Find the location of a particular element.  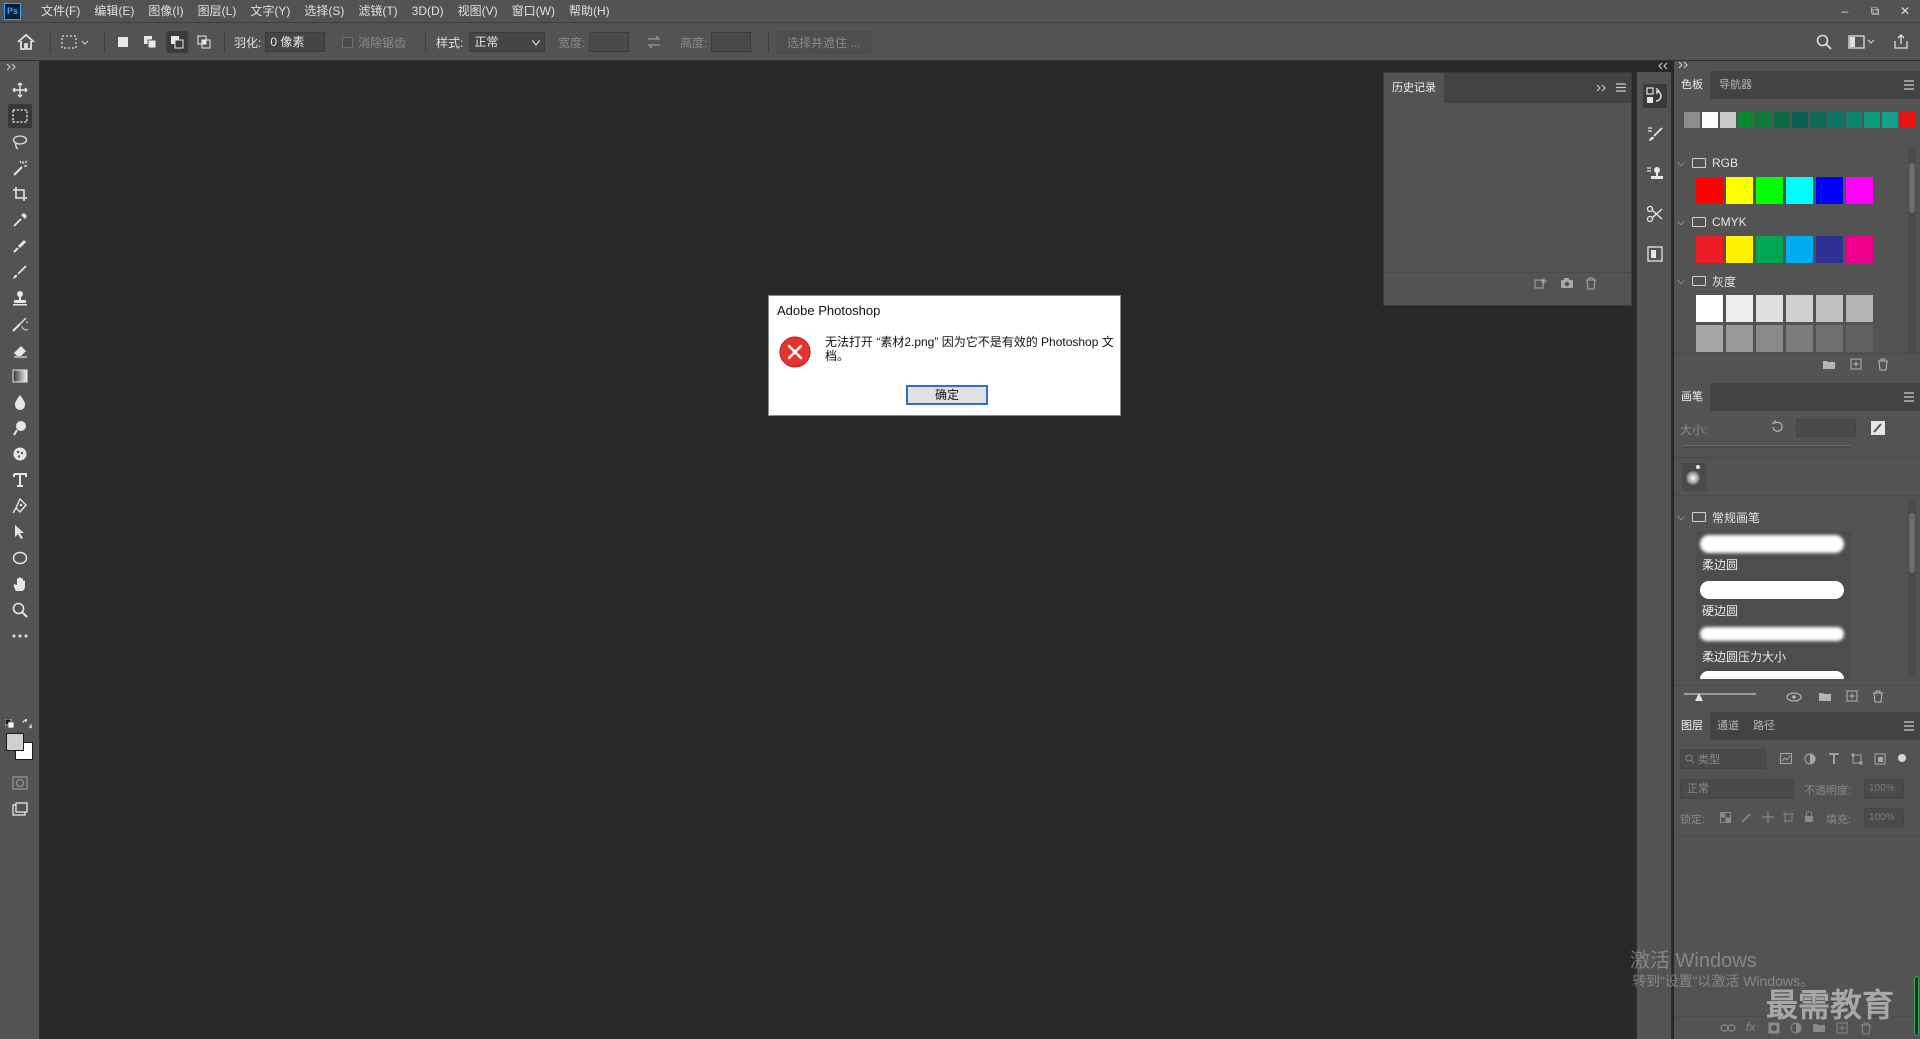

layer-filter-select: 类型 is located at coordinates (1723, 759).